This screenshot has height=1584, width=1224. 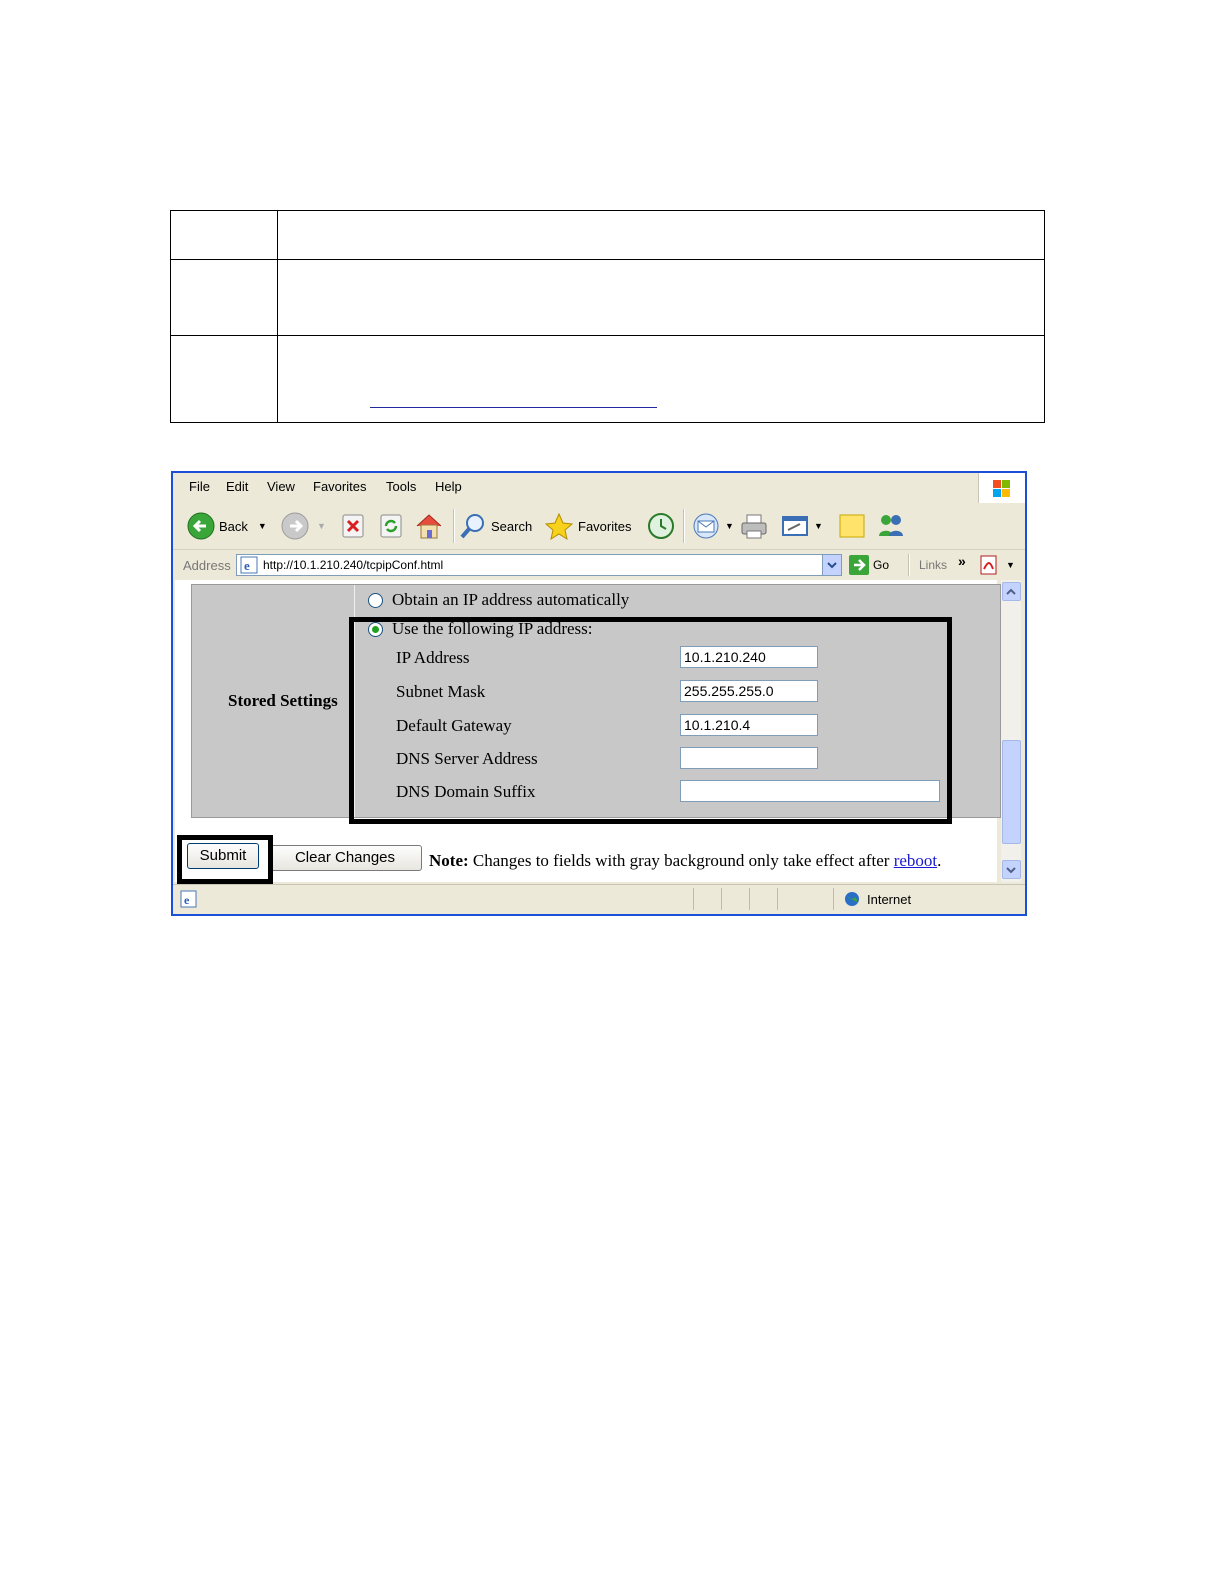 What do you see at coordinates (345, 858) in the screenshot?
I see `clear-changes-button: Clear Changes` at bounding box center [345, 858].